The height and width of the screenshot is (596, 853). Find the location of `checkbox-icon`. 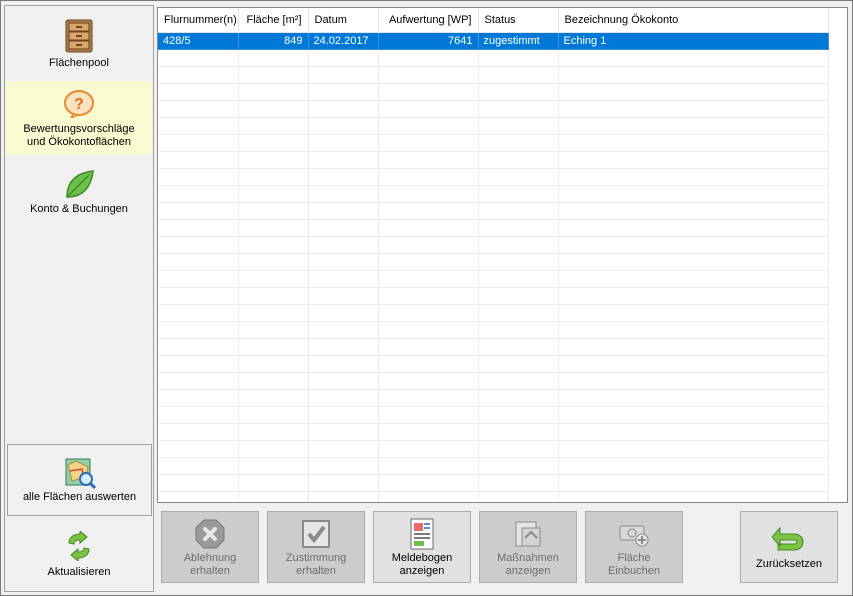

checkbox-icon is located at coordinates (316, 534).